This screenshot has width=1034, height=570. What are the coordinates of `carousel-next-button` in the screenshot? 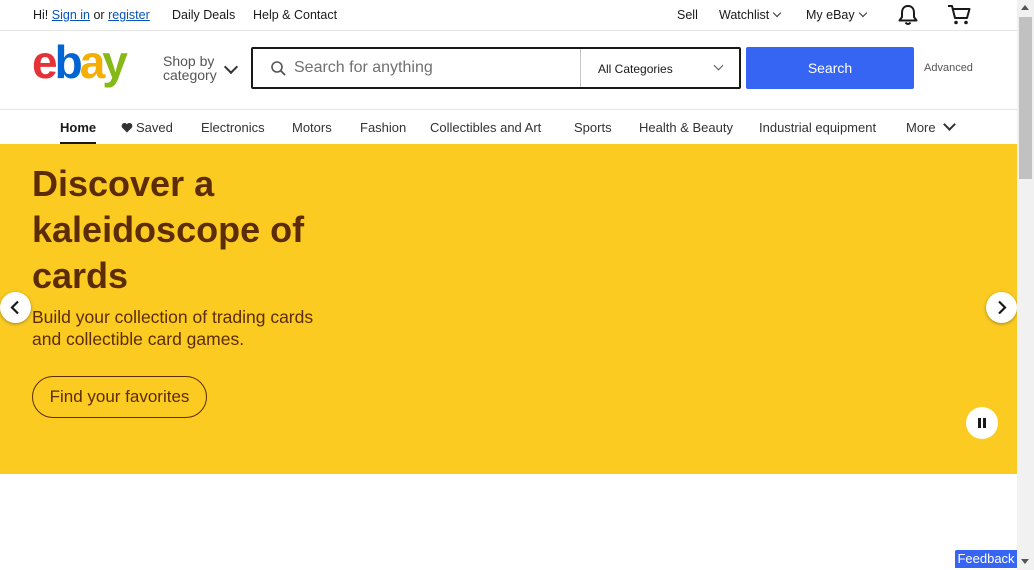 It's located at (1001, 307).